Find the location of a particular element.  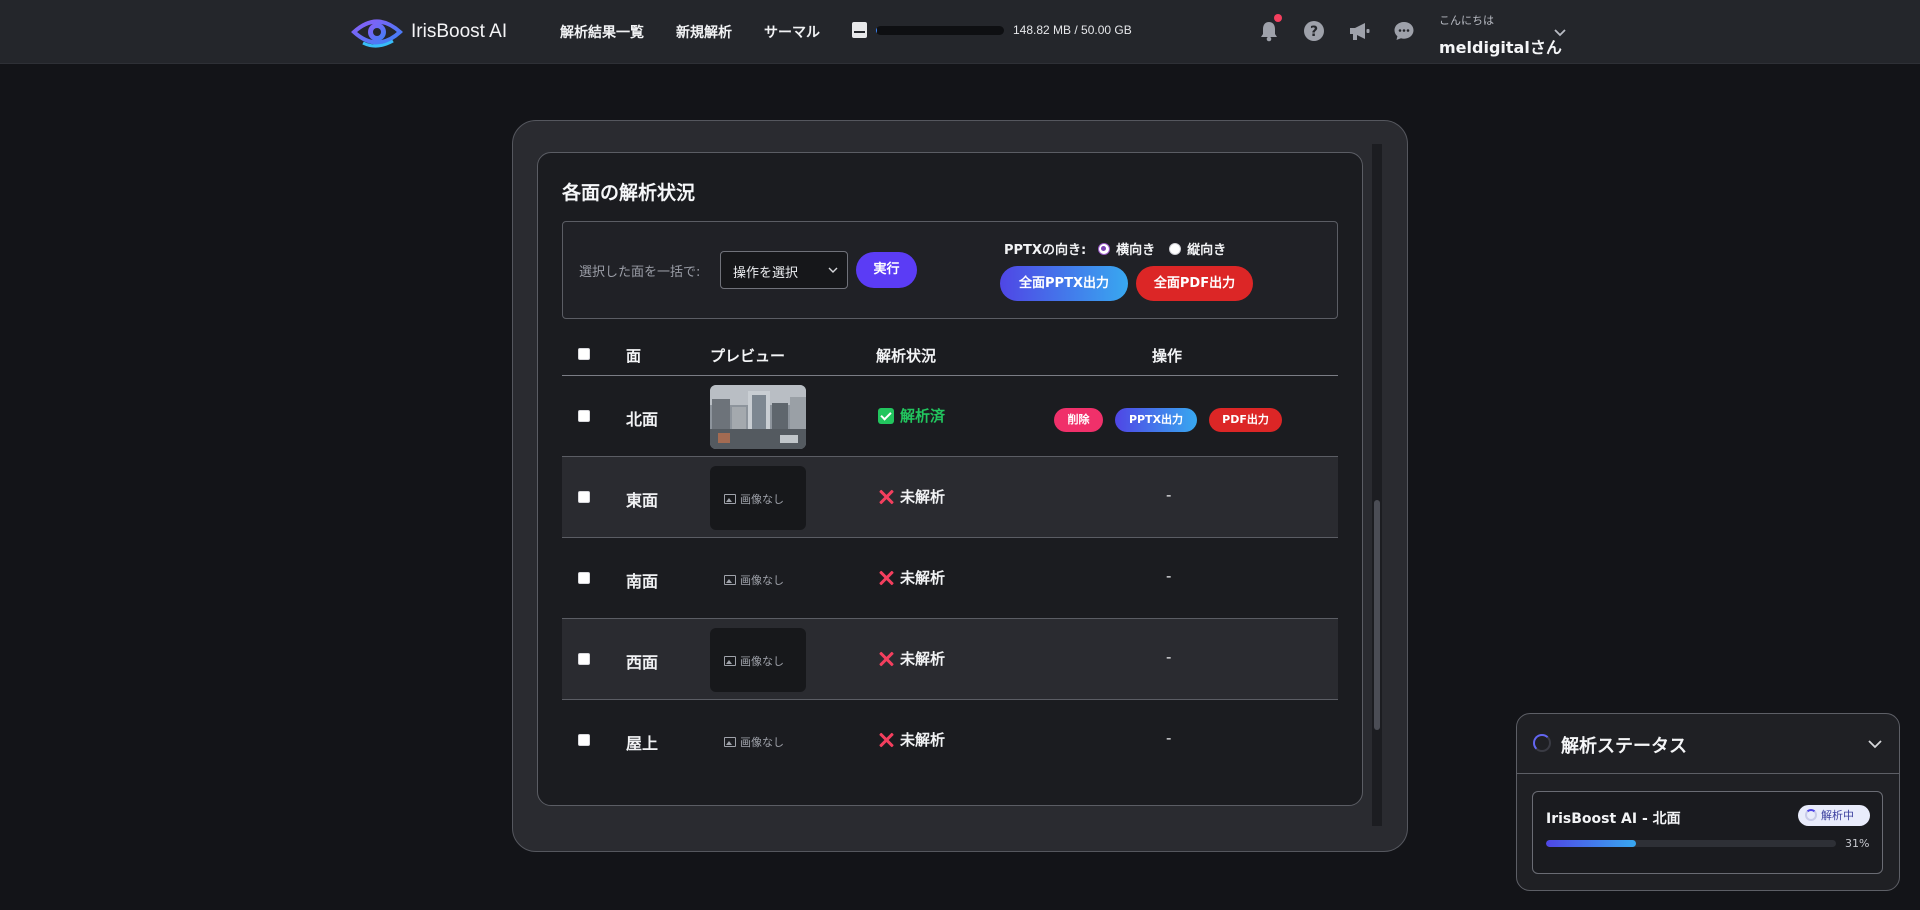

nav-results-list: 解析結果一覧 is located at coordinates (602, 32).